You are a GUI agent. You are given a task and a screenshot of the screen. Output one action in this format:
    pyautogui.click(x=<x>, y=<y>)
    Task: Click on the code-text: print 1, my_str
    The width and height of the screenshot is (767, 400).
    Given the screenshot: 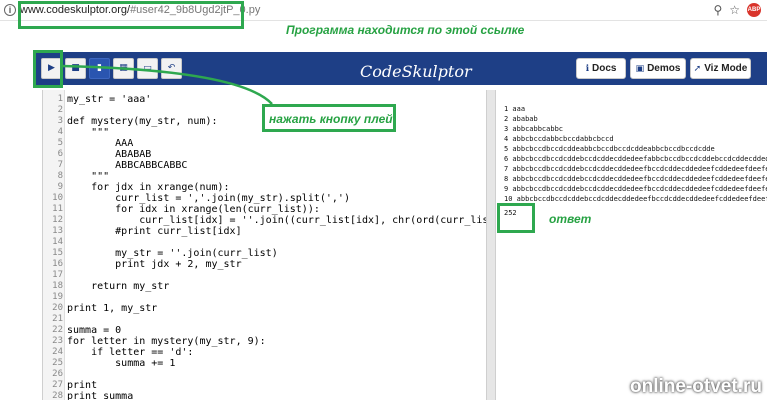 What is the action you would take?
    pyautogui.click(x=112, y=308)
    